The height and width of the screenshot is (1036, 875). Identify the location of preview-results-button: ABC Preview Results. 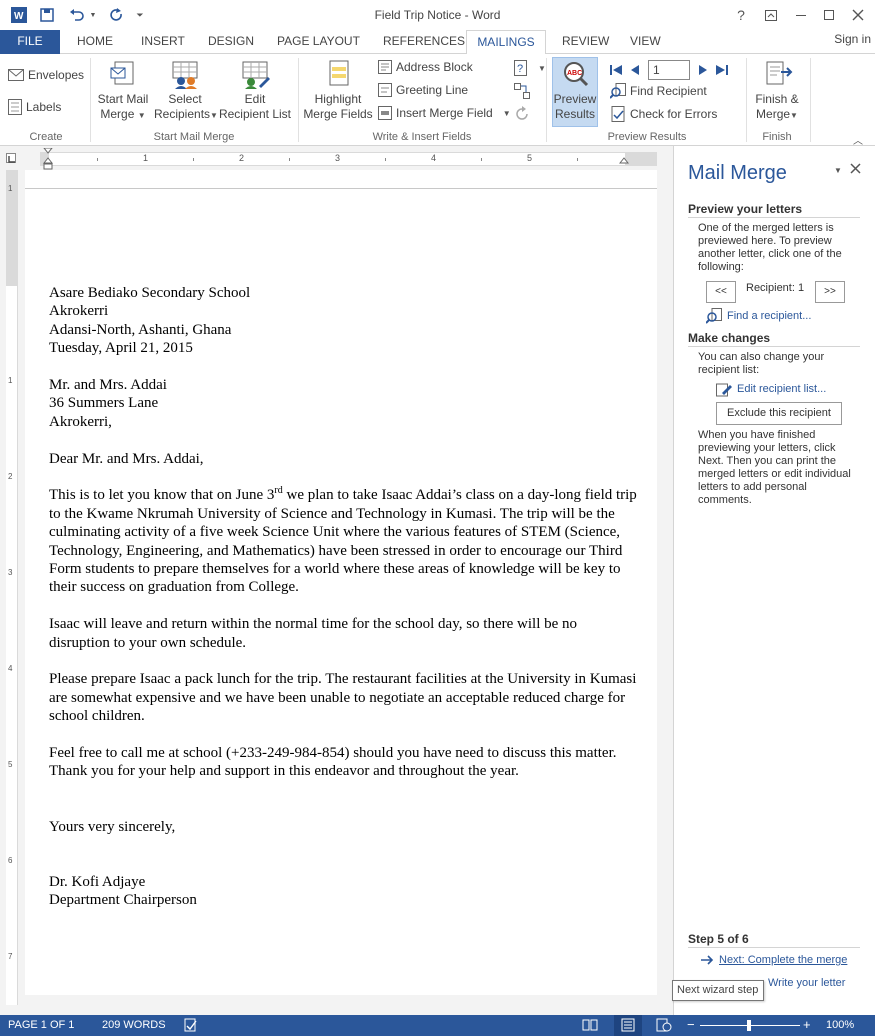
(575, 92).